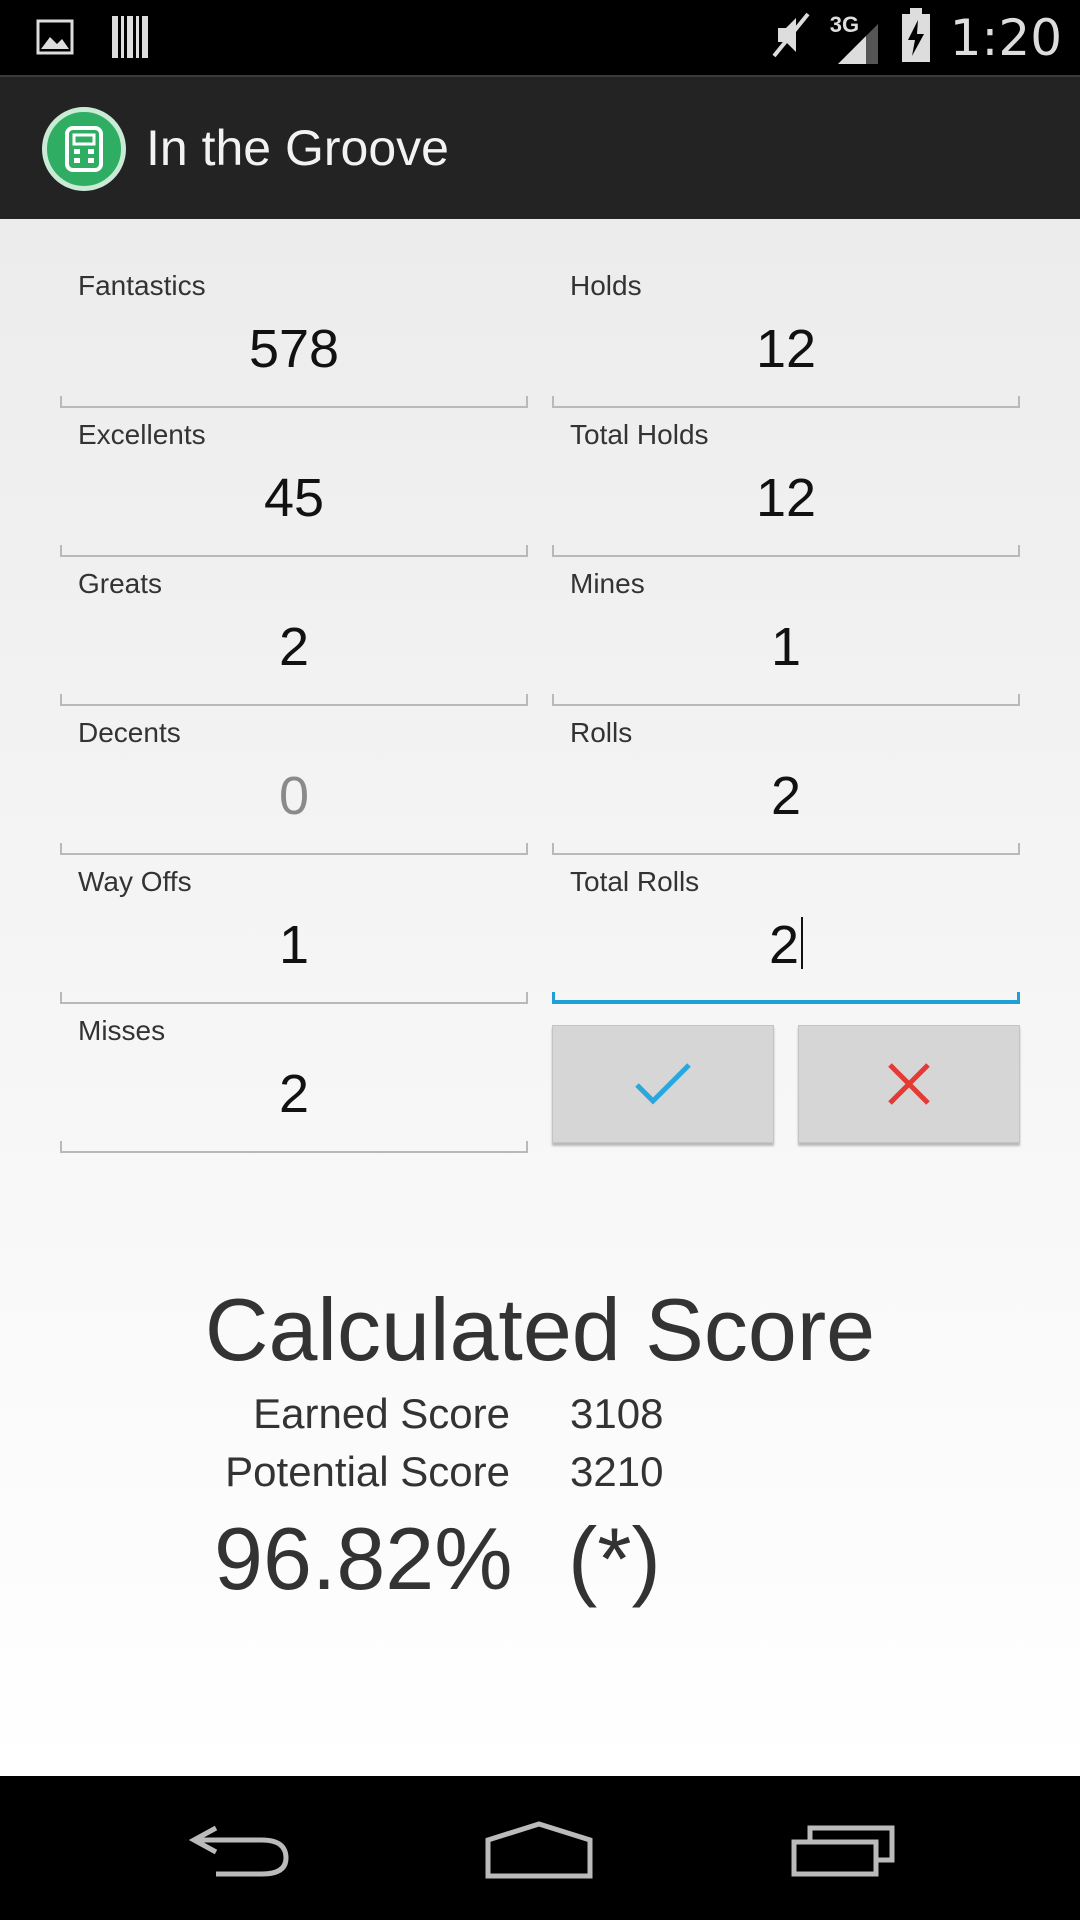 This screenshot has height=1920, width=1080. What do you see at coordinates (122, 1030) in the screenshot?
I see `misses-label: Misses` at bounding box center [122, 1030].